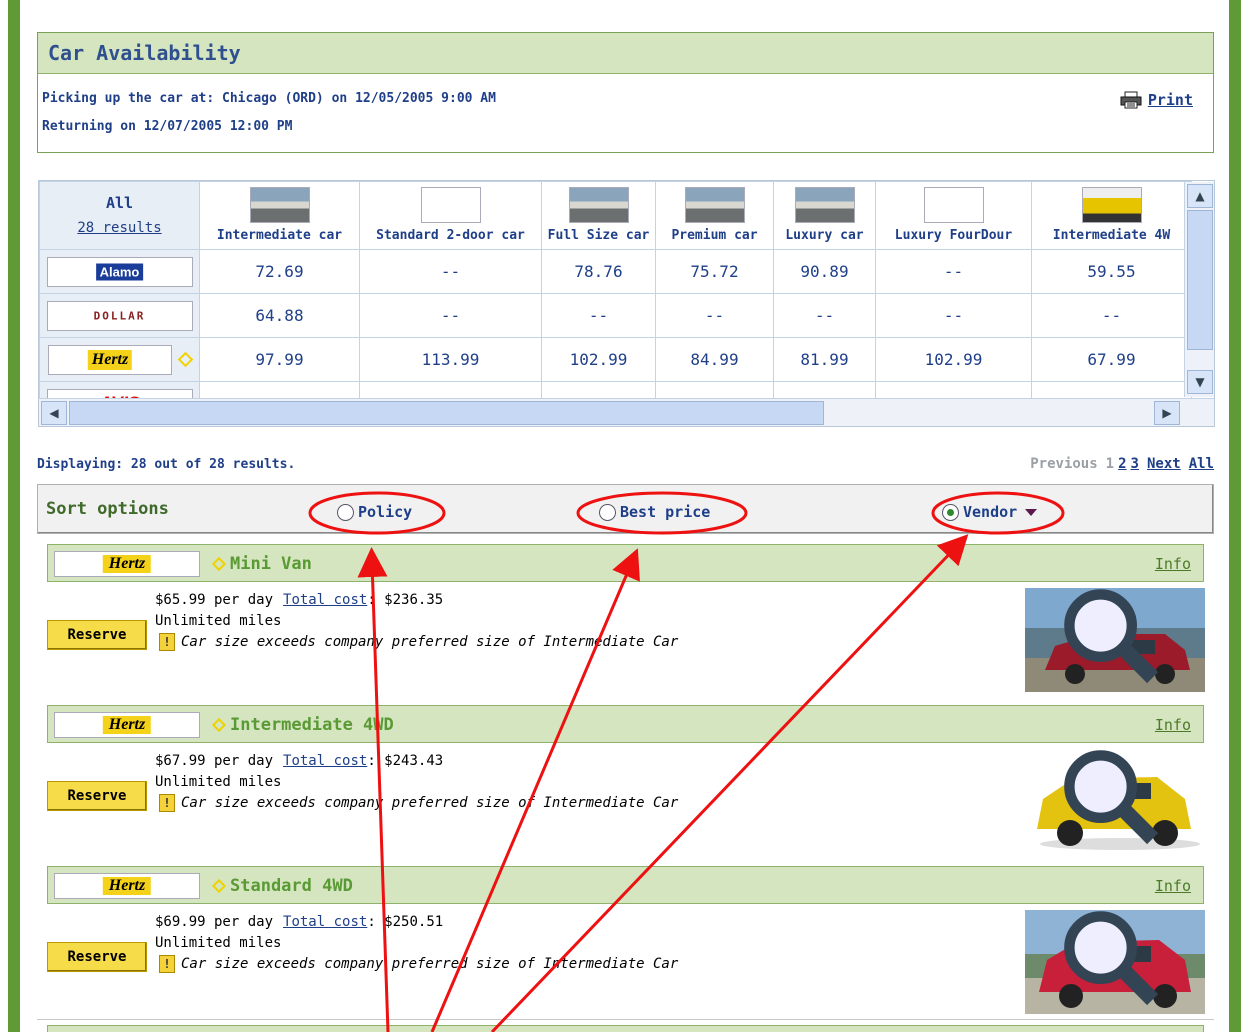  What do you see at coordinates (271, 564) in the screenshot?
I see `car-class-label: Mini Van` at bounding box center [271, 564].